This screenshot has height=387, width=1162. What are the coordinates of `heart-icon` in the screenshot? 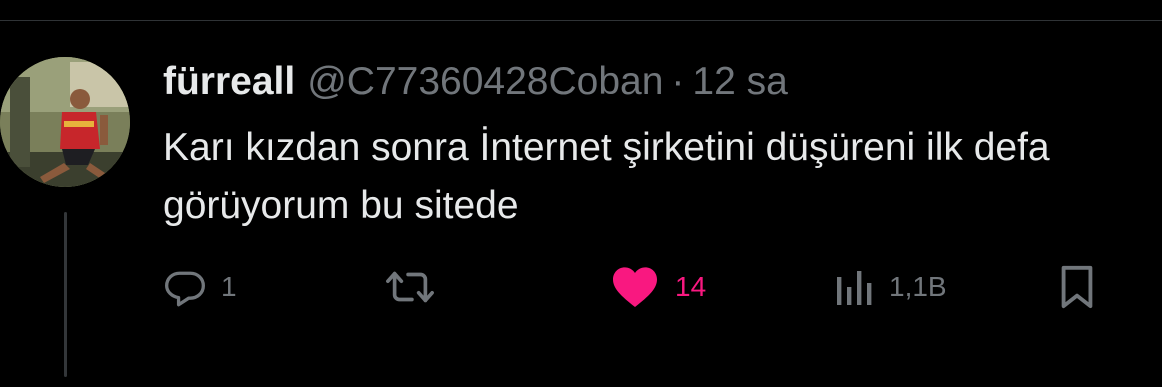 It's located at (635, 287).